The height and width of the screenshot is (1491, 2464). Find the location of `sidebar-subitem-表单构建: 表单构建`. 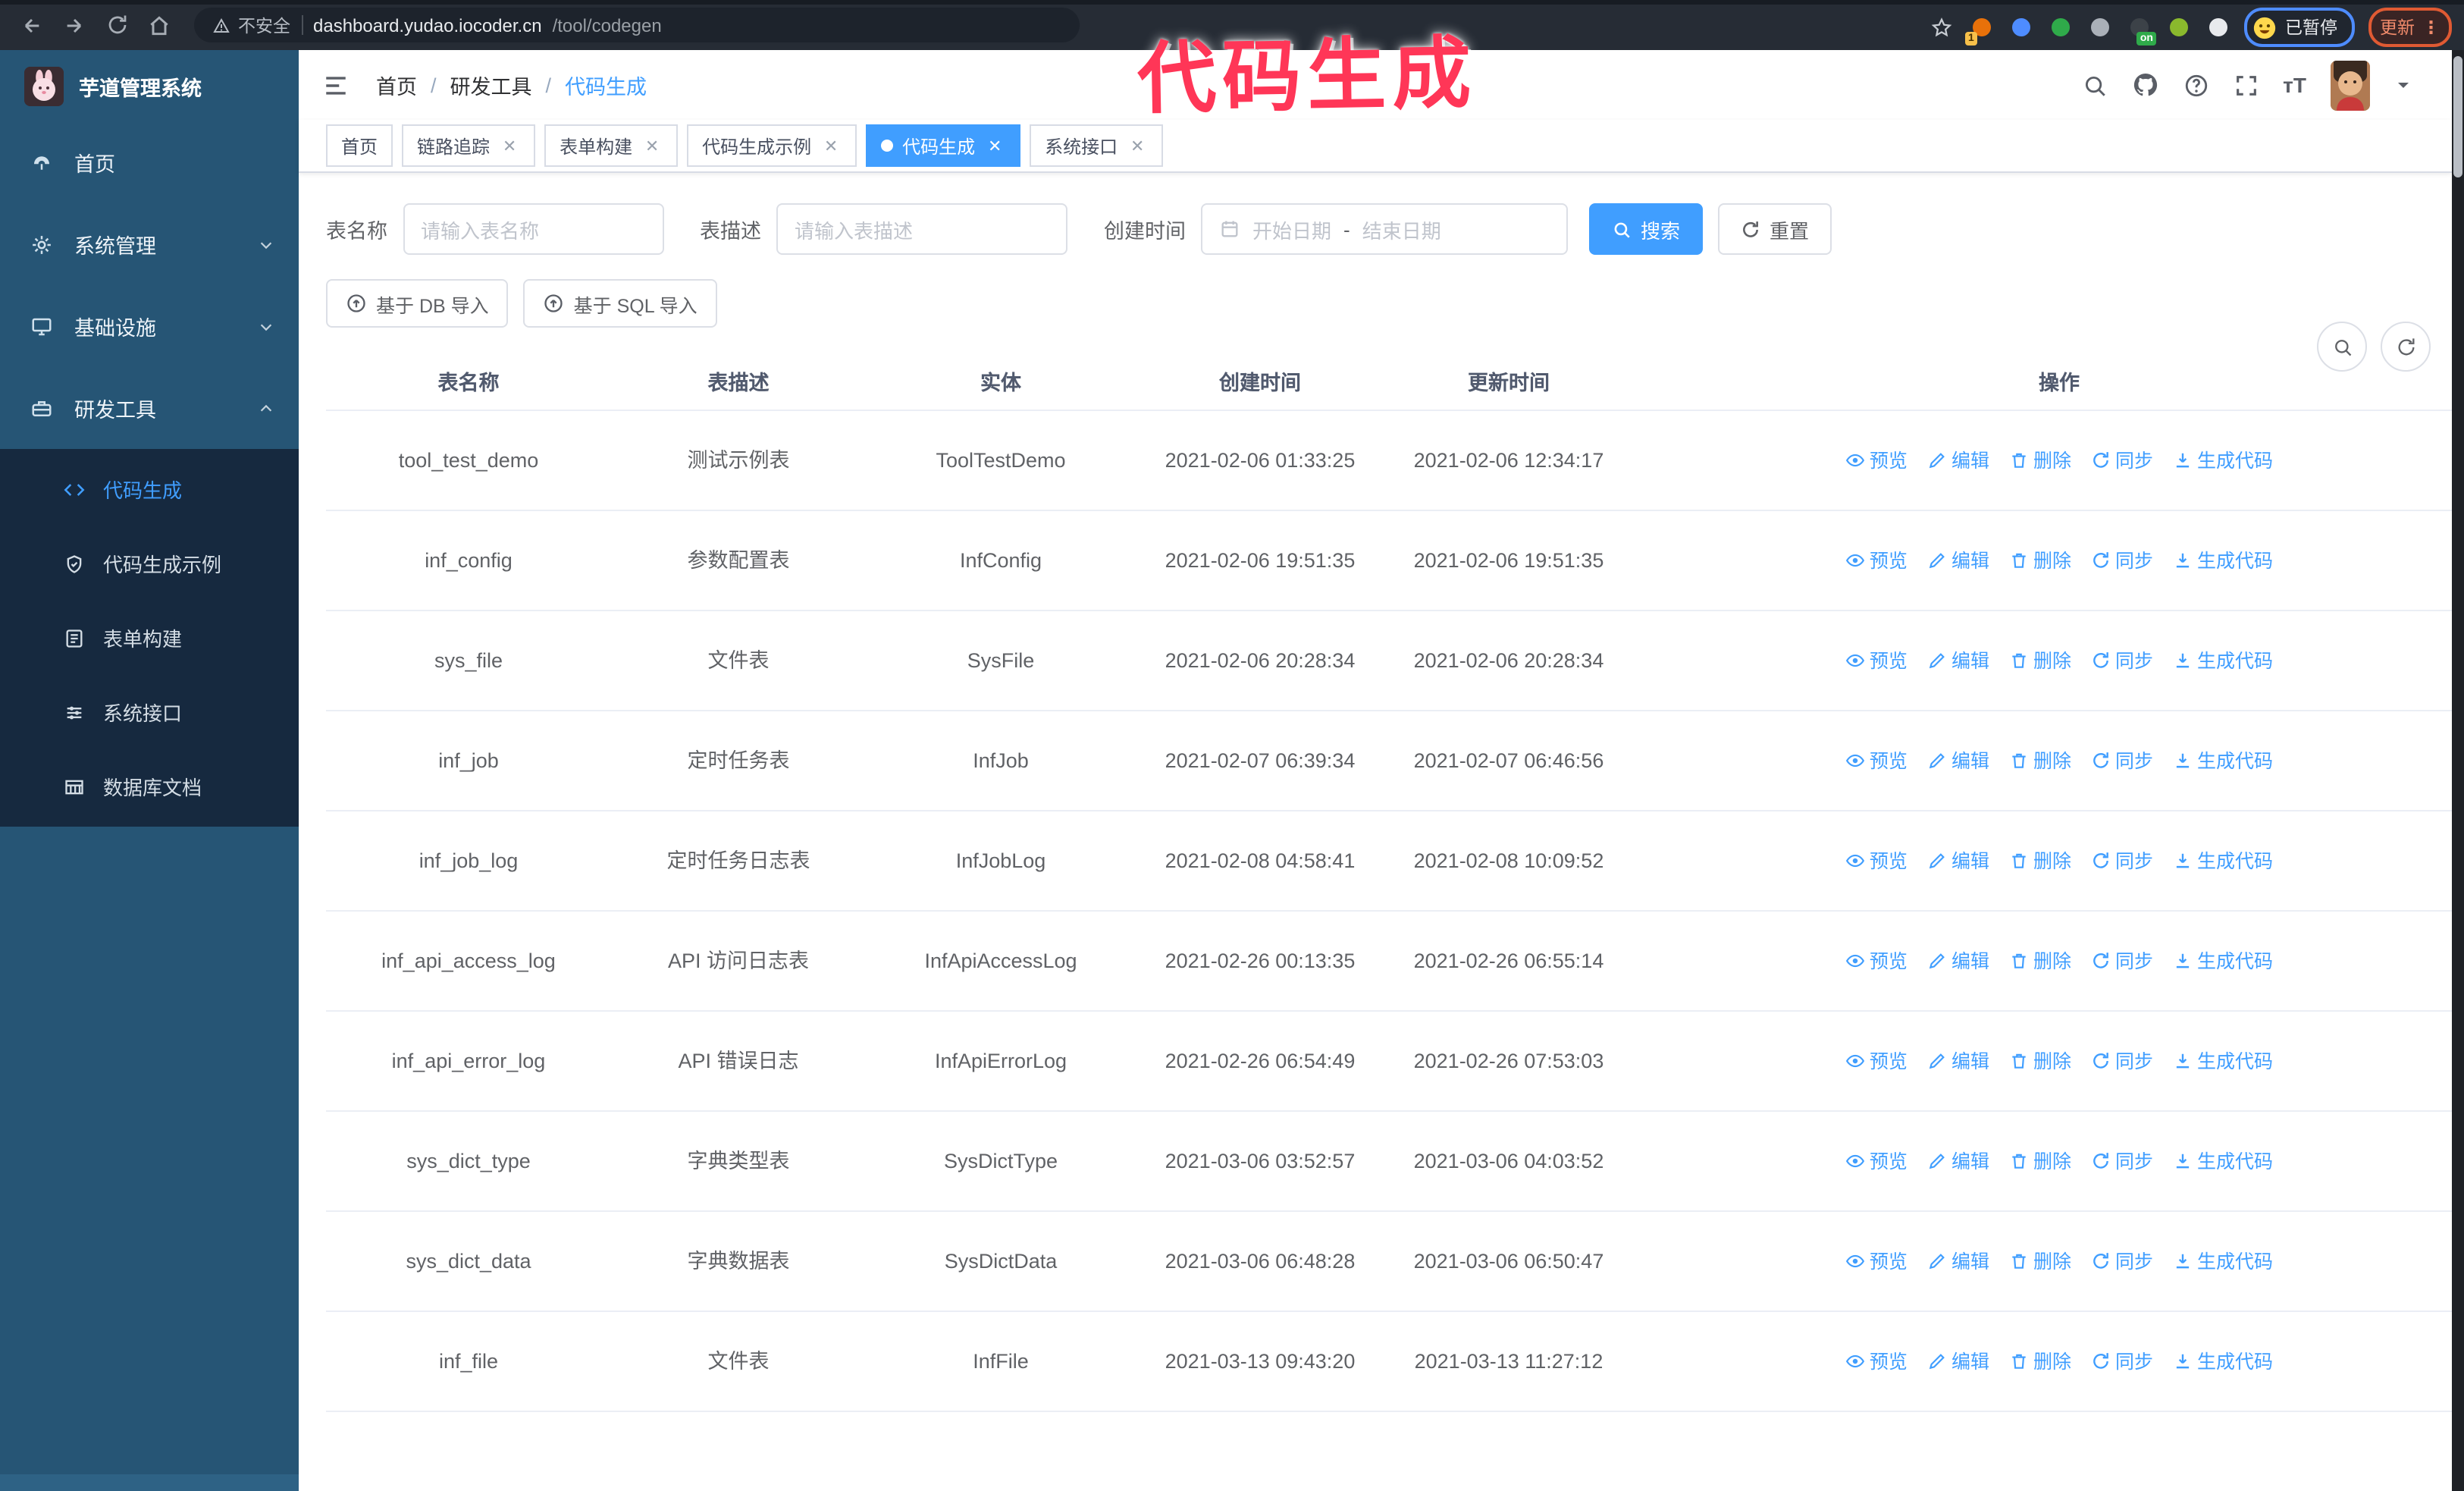

sidebar-subitem-表单构建: 表单构建 is located at coordinates (150, 638).